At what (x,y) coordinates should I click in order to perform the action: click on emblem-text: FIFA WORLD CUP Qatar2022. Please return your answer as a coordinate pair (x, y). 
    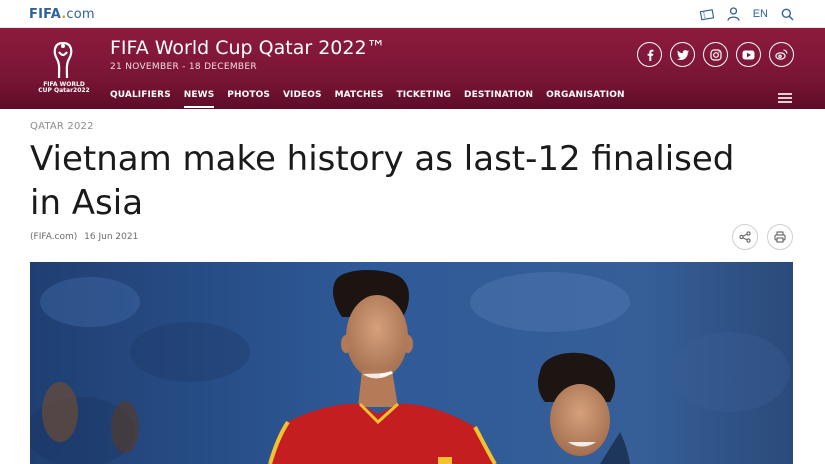
    Looking at the image, I should click on (64, 87).